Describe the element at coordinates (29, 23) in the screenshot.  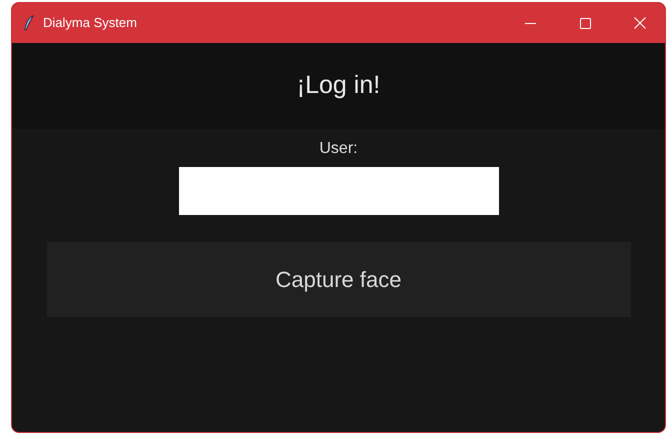
I see `feather-icon` at that location.